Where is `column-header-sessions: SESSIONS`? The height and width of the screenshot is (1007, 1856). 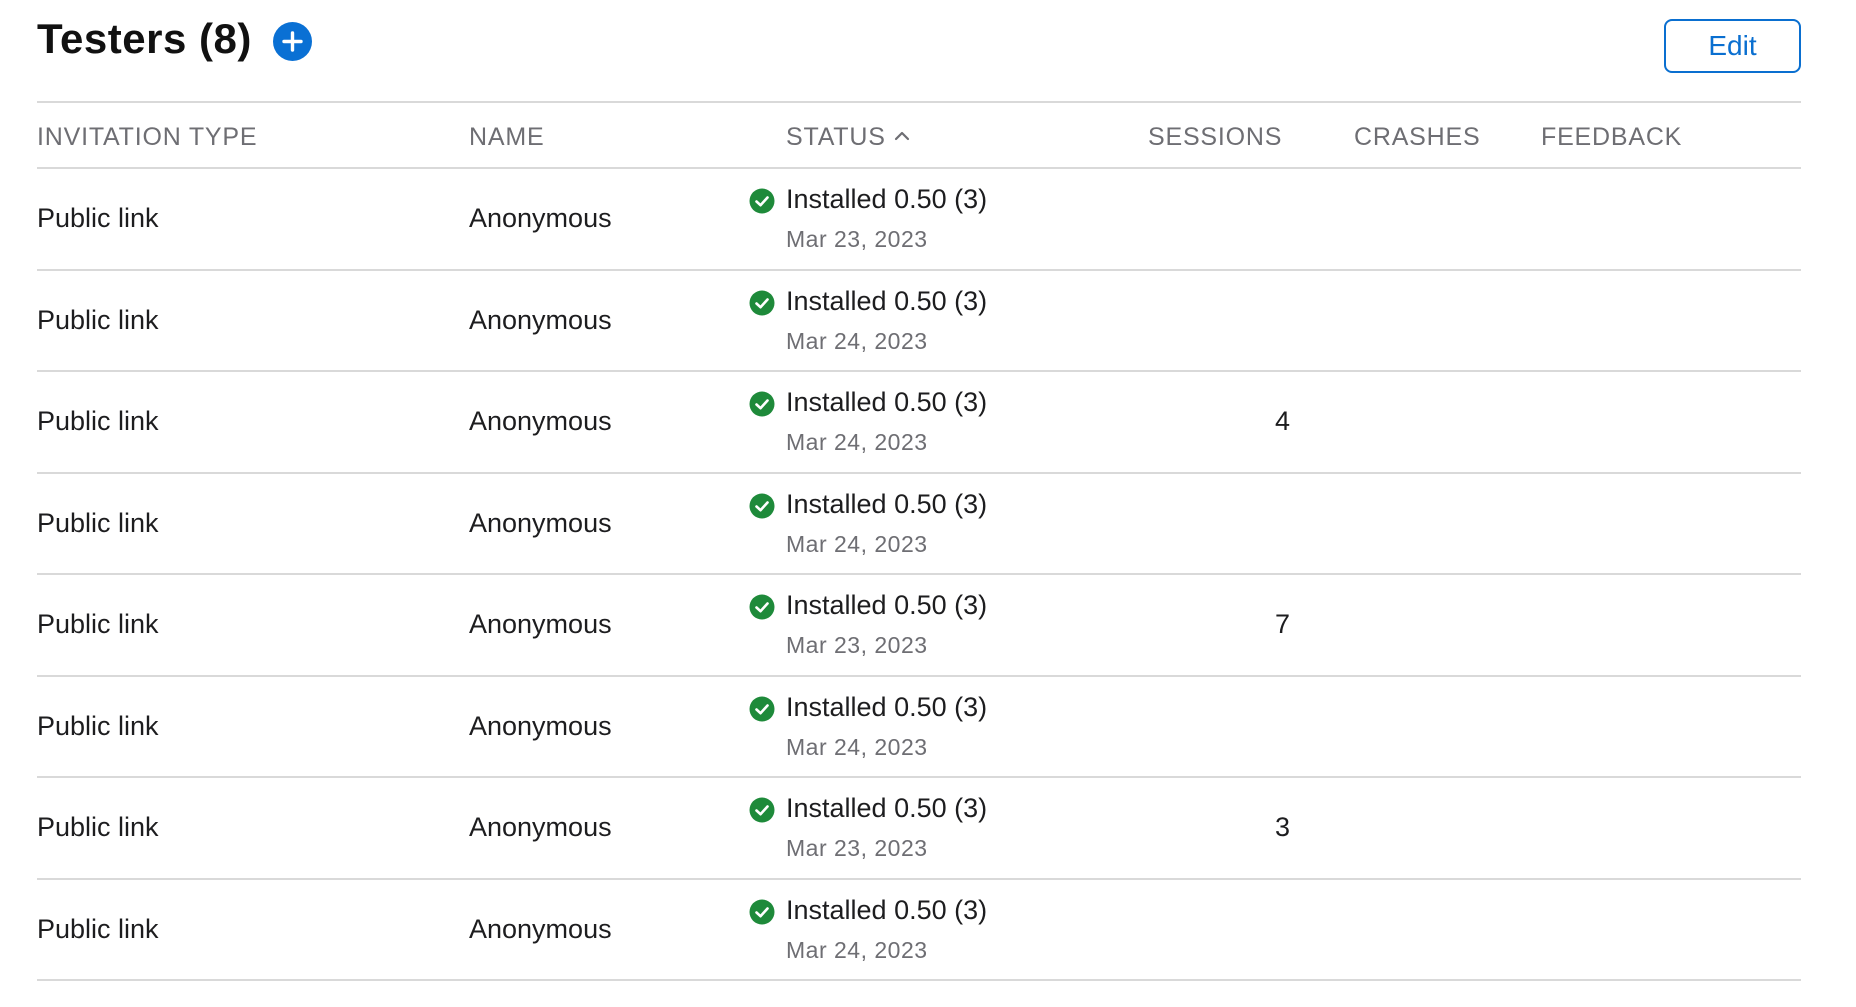 column-header-sessions: SESSIONS is located at coordinates (1215, 137).